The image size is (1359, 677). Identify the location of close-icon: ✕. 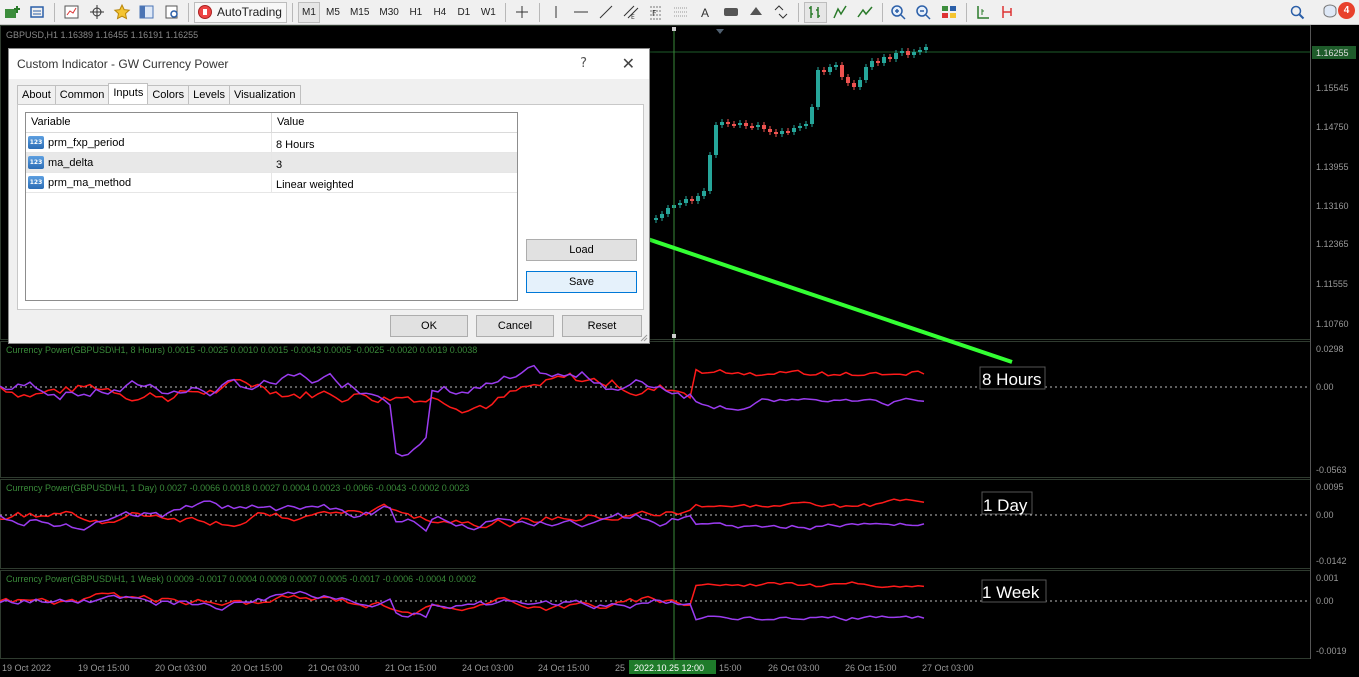
(628, 63).